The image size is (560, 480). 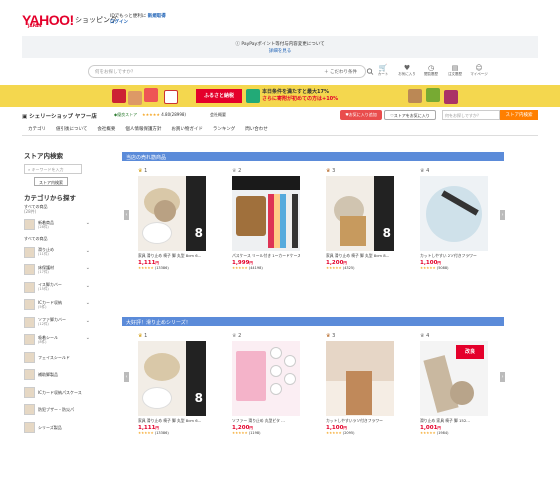 What do you see at coordinates (59, 410) in the screenshot?
I see `category-item: 防犯ブザー・防災パ` at bounding box center [59, 410].